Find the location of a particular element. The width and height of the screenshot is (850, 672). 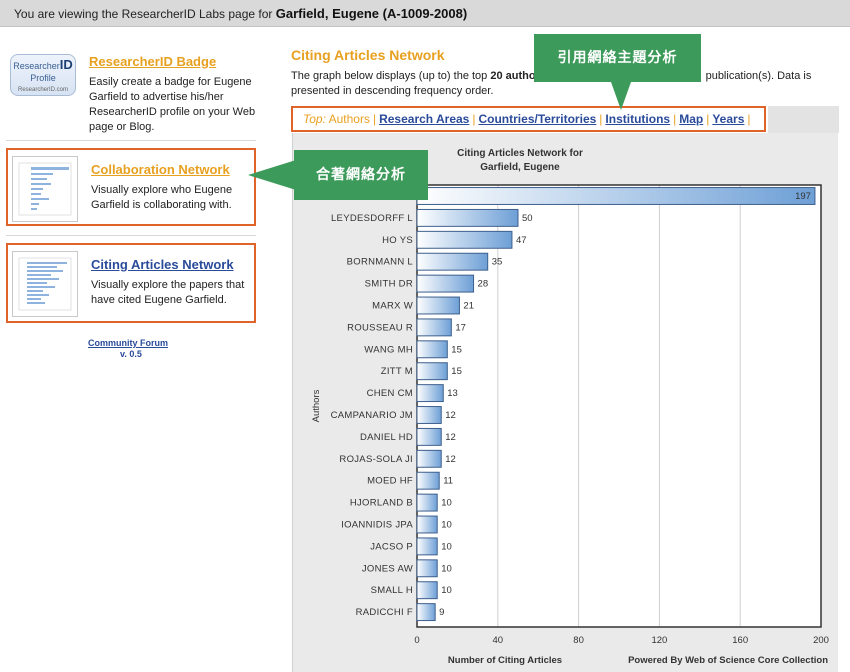

researcher-name: Garfield, Eugene (A-1009-2008) is located at coordinates (371, 13).